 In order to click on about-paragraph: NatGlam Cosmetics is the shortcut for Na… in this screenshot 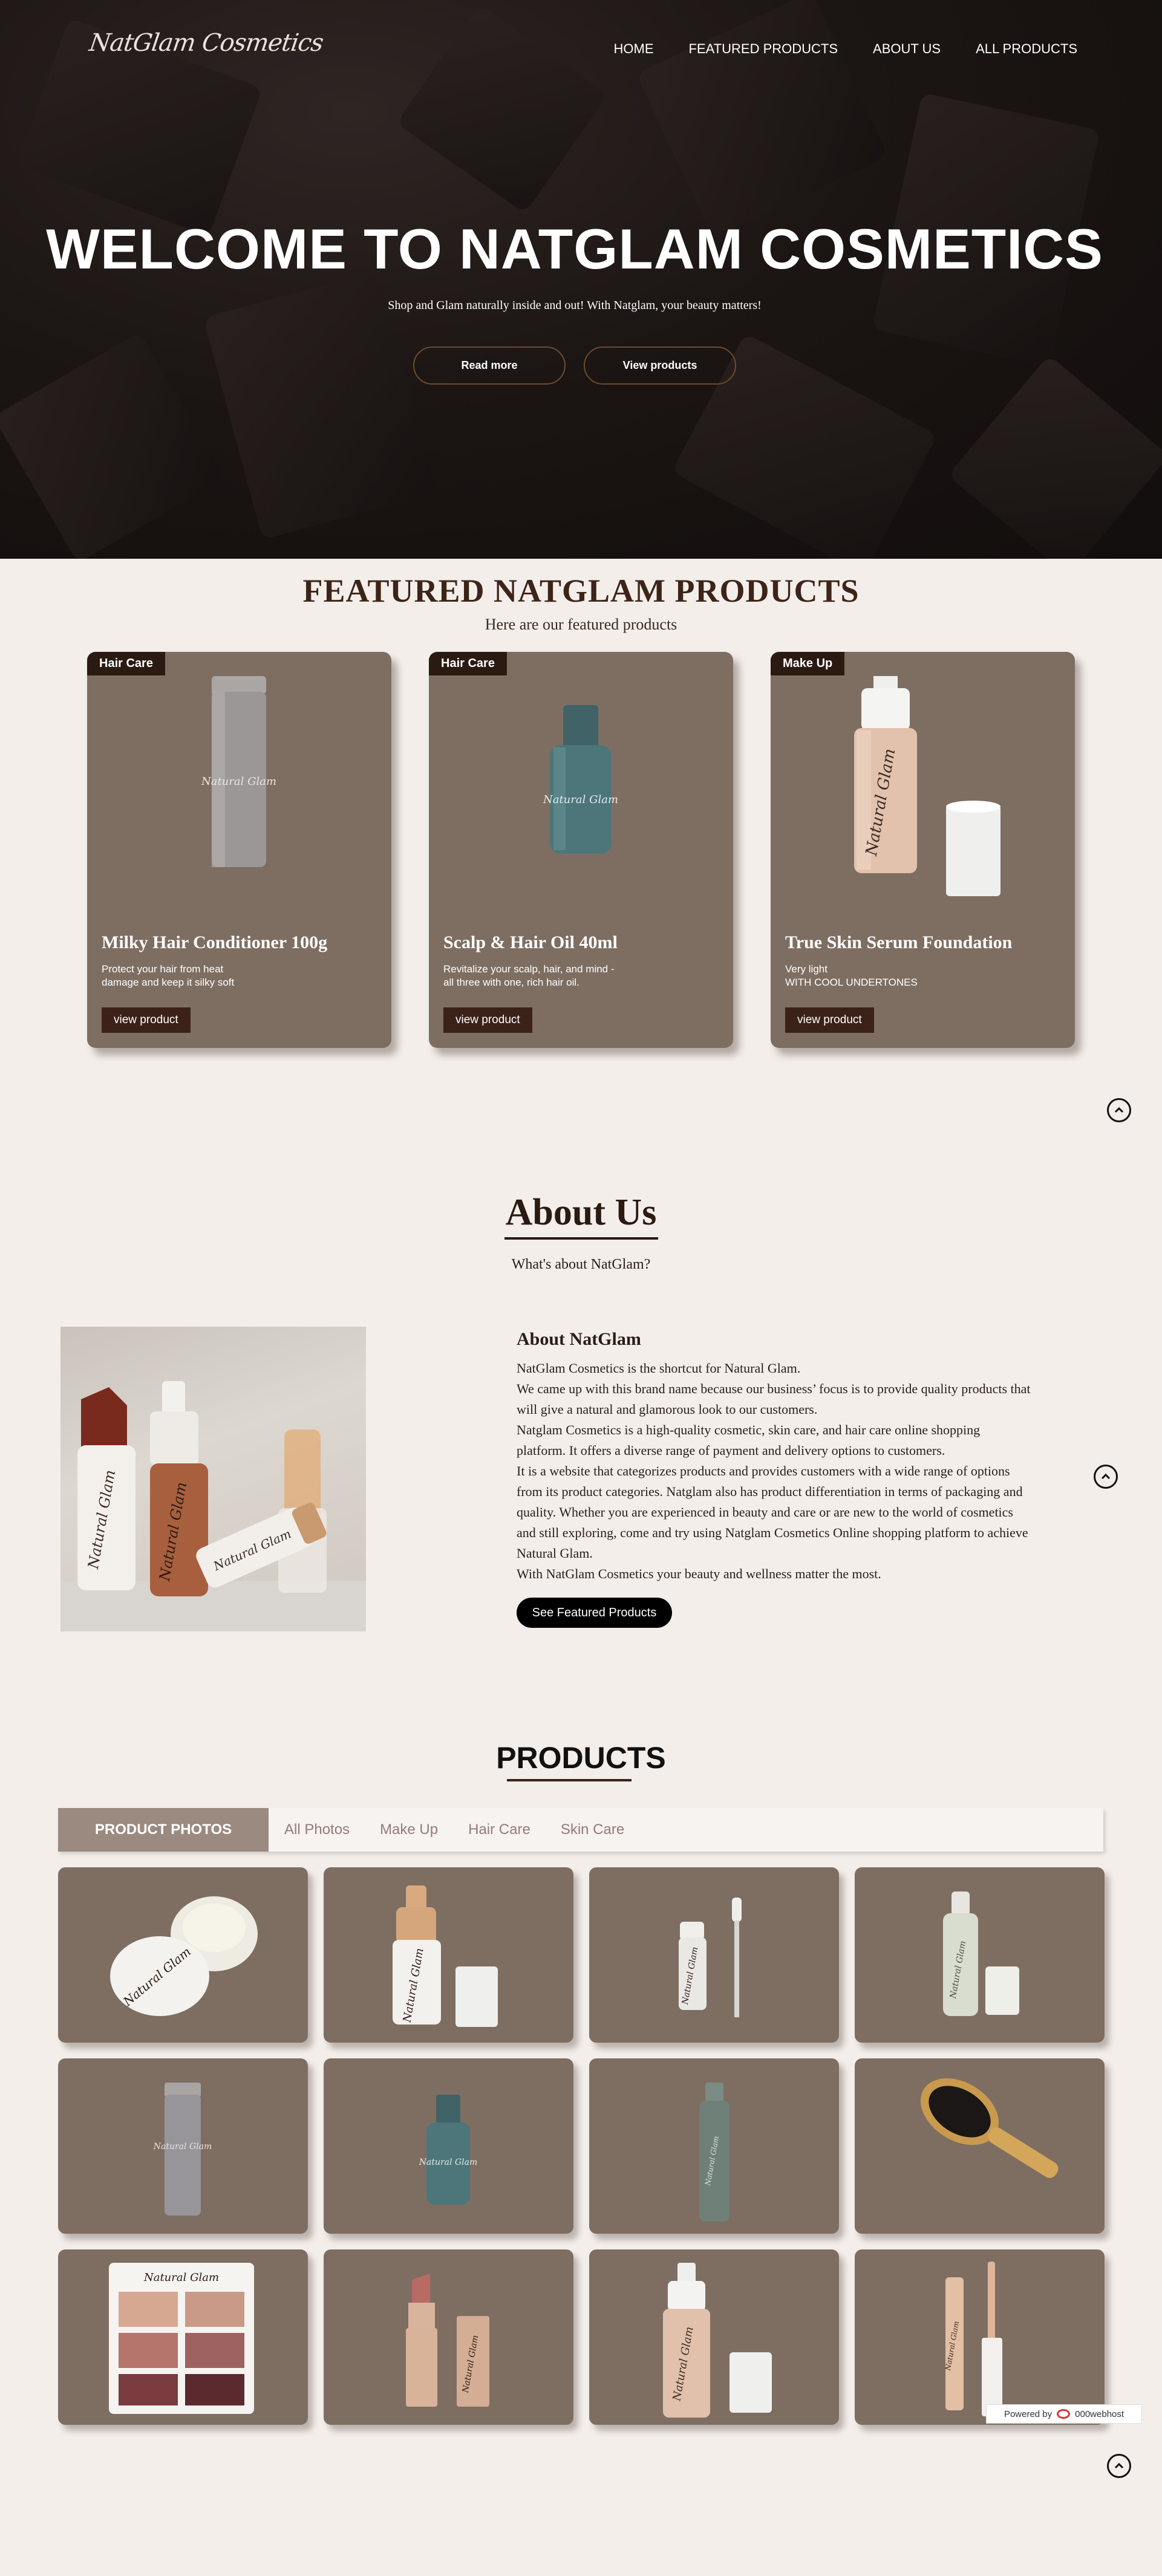, I will do `click(659, 1368)`.